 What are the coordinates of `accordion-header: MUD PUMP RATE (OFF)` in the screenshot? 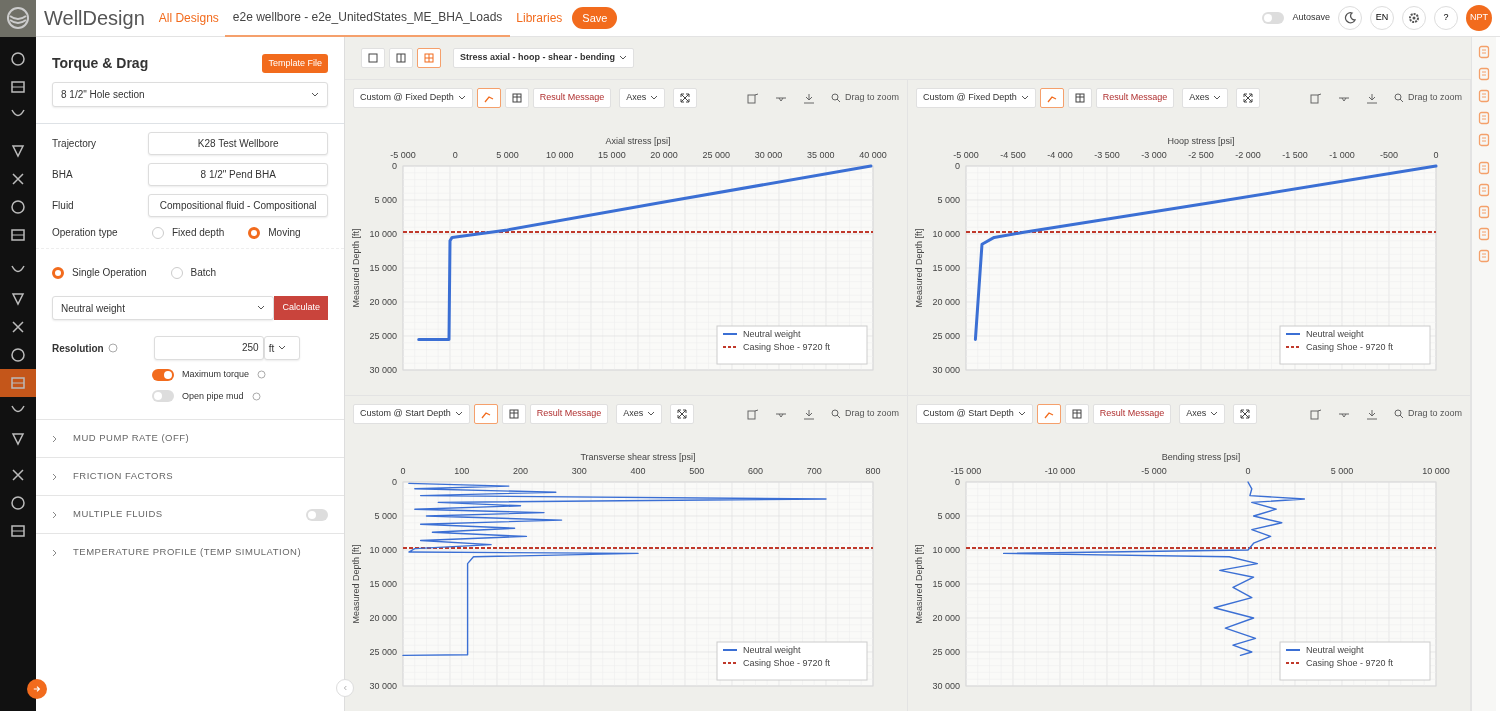 It's located at (190, 438).